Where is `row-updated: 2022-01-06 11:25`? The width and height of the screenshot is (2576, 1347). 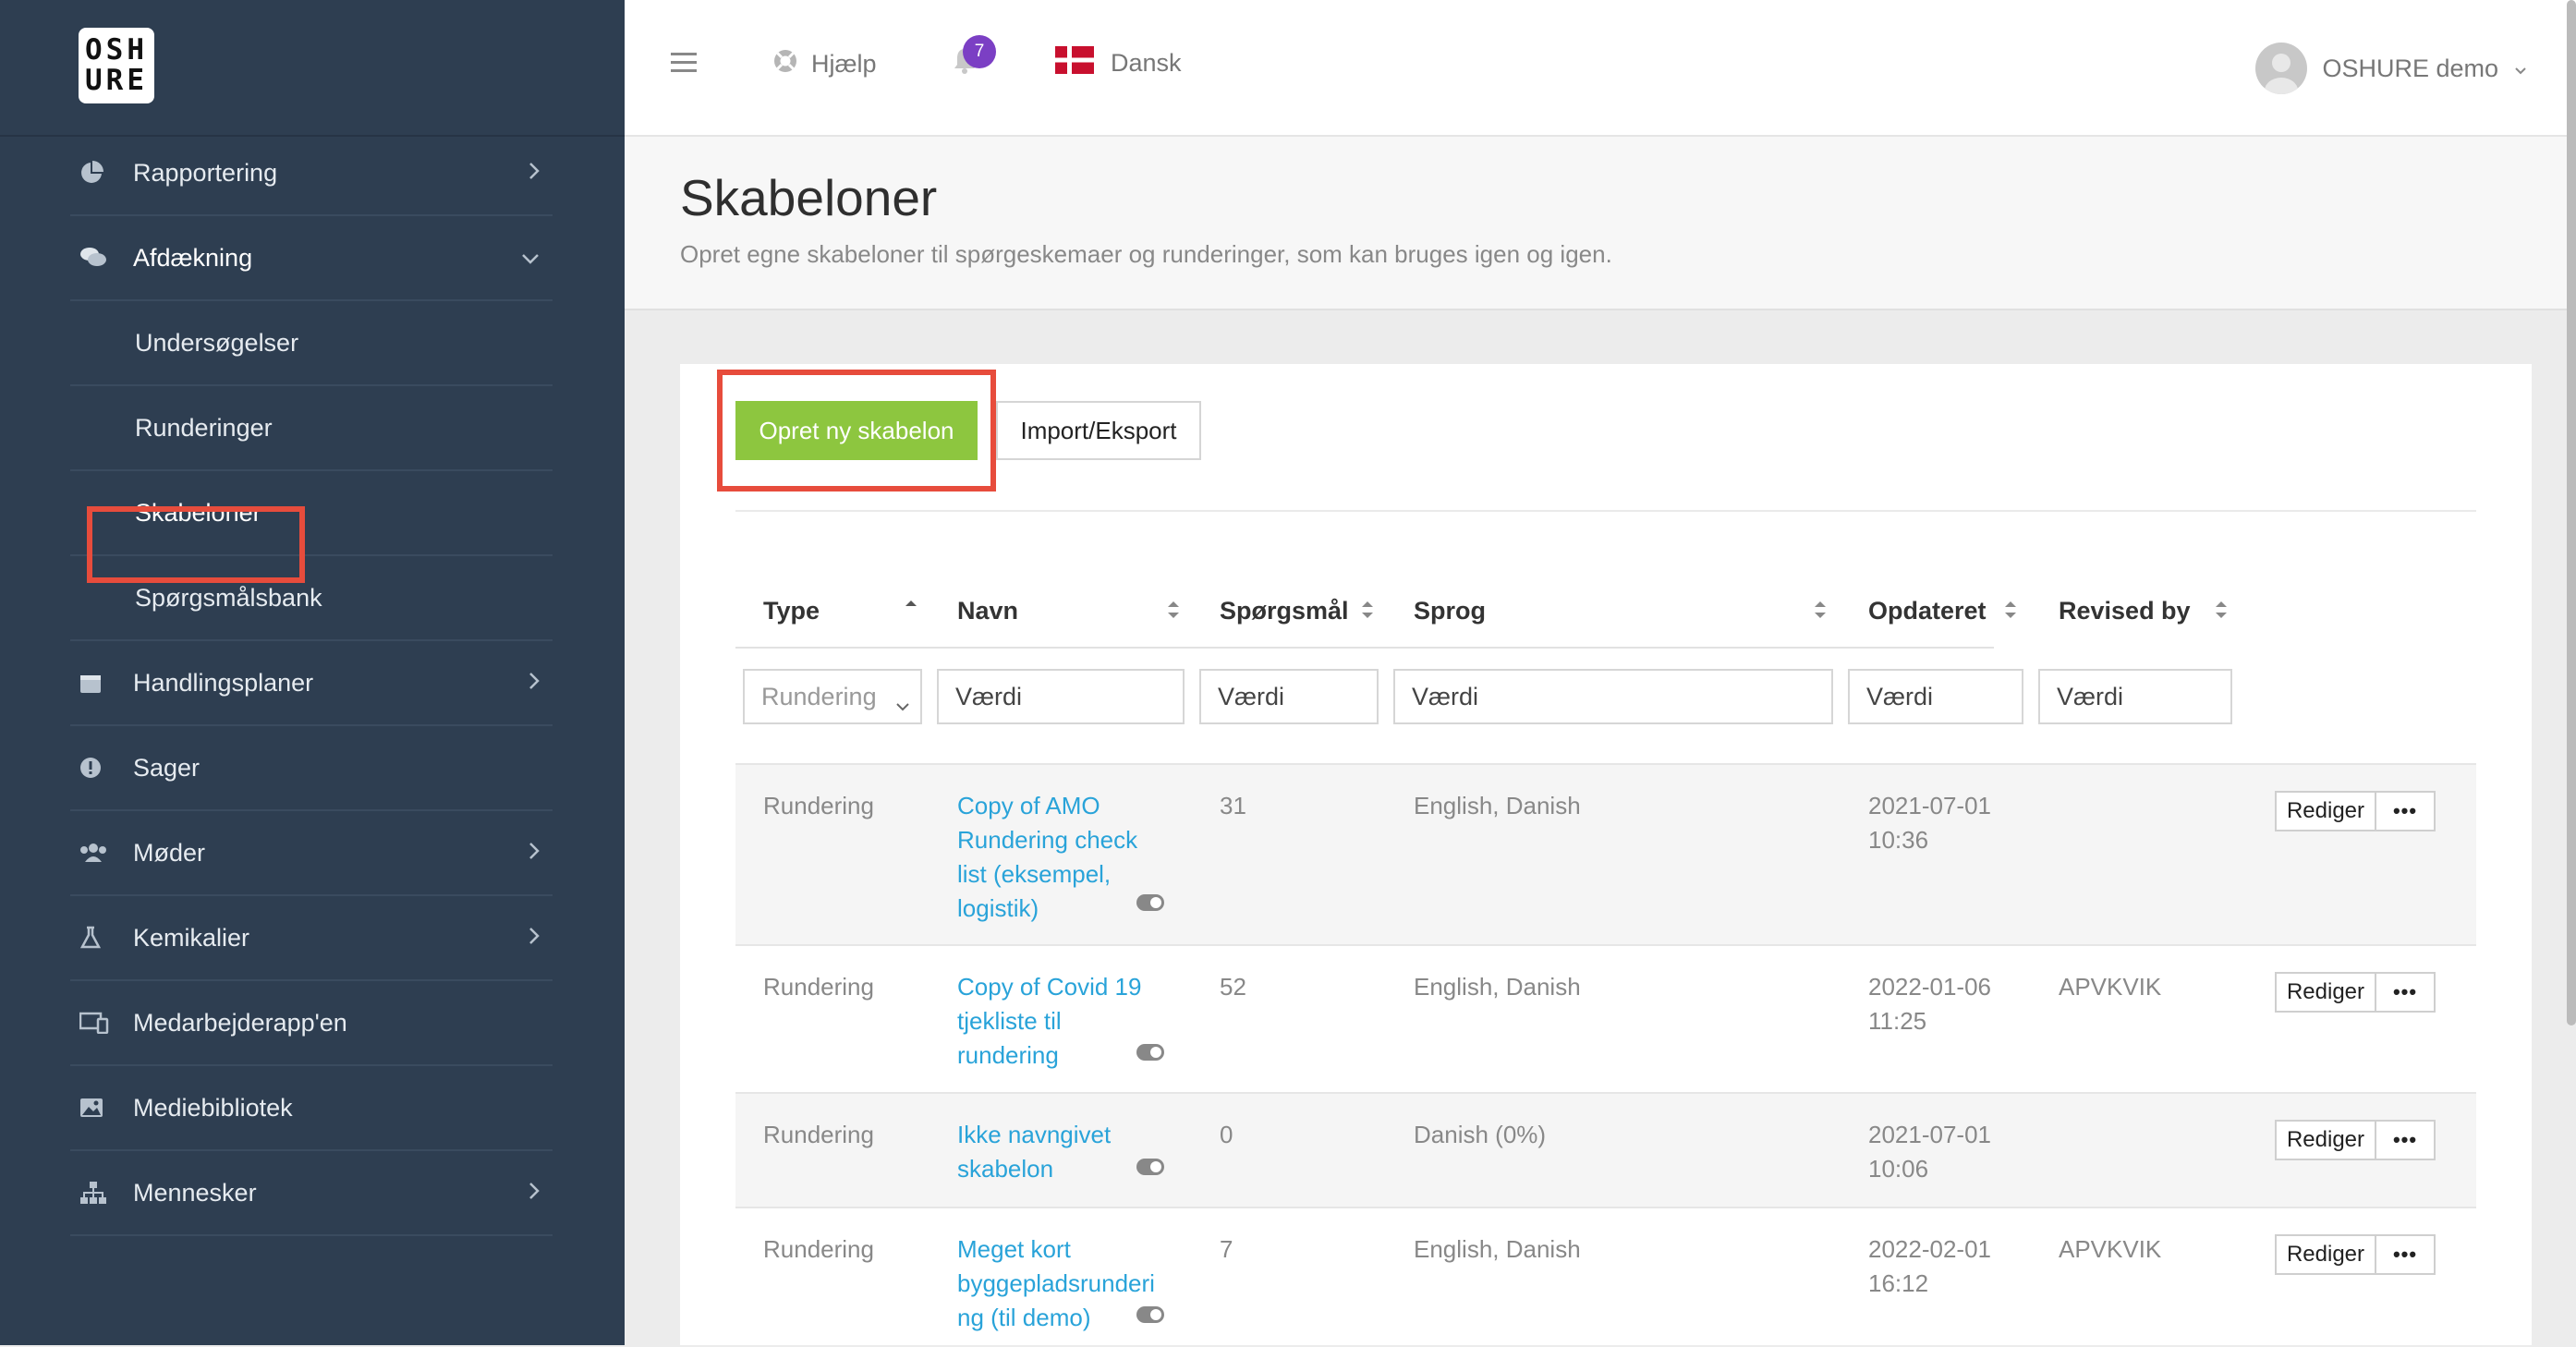 row-updated: 2022-01-06 11:25 is located at coordinates (1929, 1004).